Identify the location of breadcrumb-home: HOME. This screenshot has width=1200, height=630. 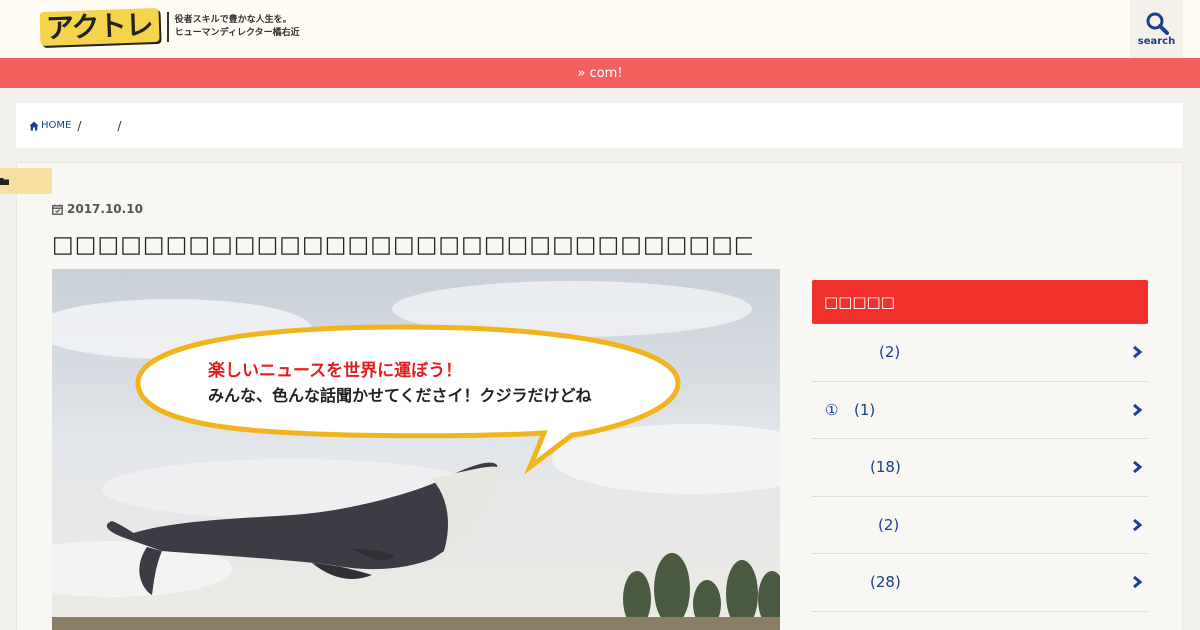
(50, 125).